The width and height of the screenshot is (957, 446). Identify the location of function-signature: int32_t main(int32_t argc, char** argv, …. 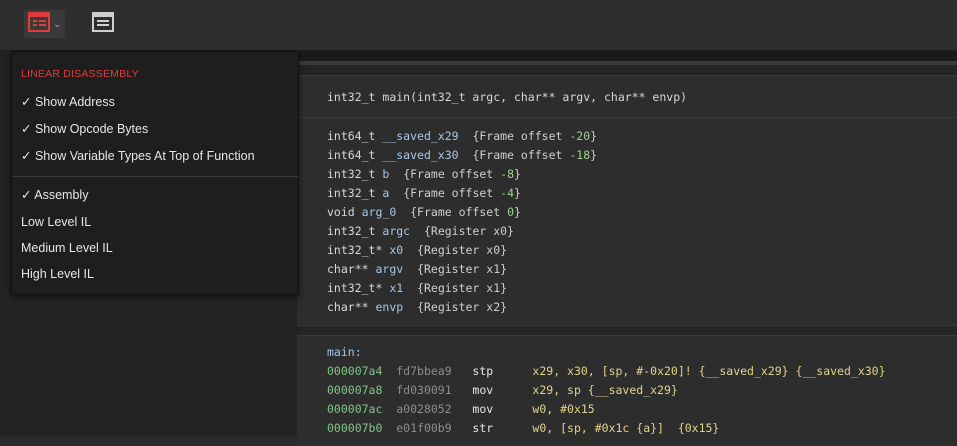
(507, 97).